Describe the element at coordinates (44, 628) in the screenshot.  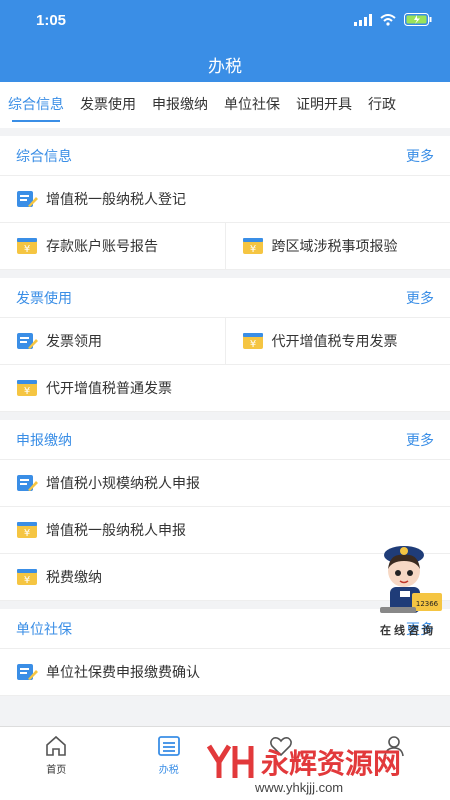
I see `section-title: 单位社保` at that location.